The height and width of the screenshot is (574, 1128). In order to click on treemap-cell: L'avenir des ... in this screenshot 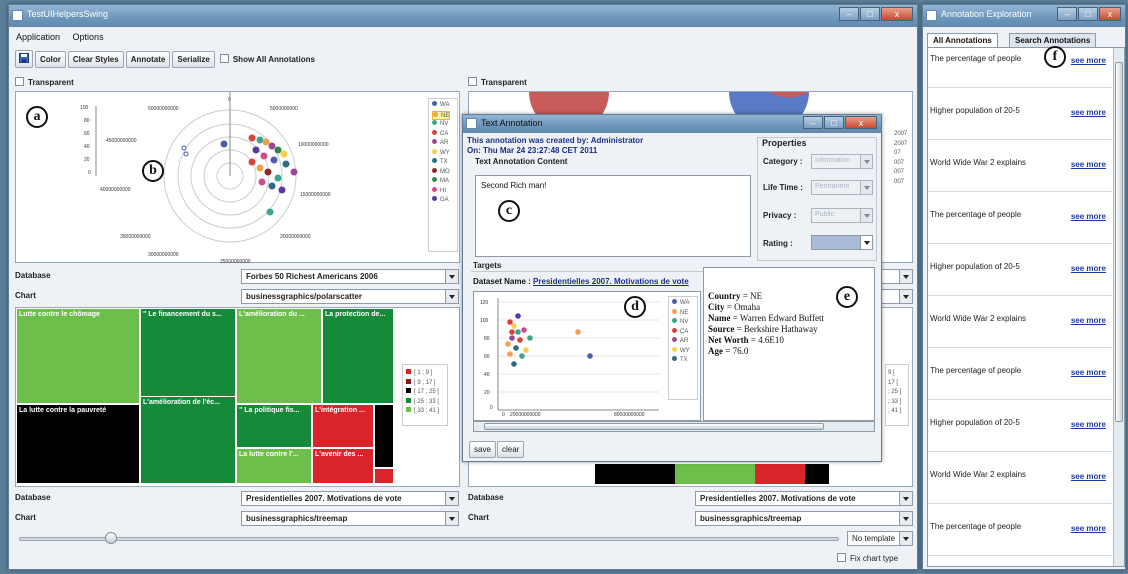, I will do `click(343, 466)`.